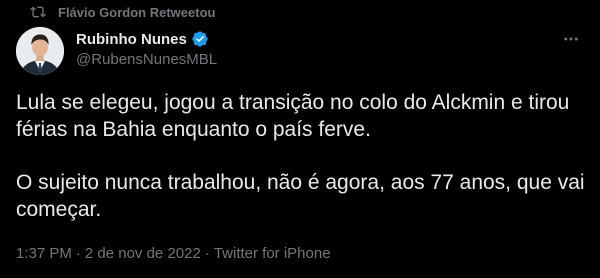 Image resolution: width=600 pixels, height=278 pixels. What do you see at coordinates (40, 51) in the screenshot?
I see `avatar` at bounding box center [40, 51].